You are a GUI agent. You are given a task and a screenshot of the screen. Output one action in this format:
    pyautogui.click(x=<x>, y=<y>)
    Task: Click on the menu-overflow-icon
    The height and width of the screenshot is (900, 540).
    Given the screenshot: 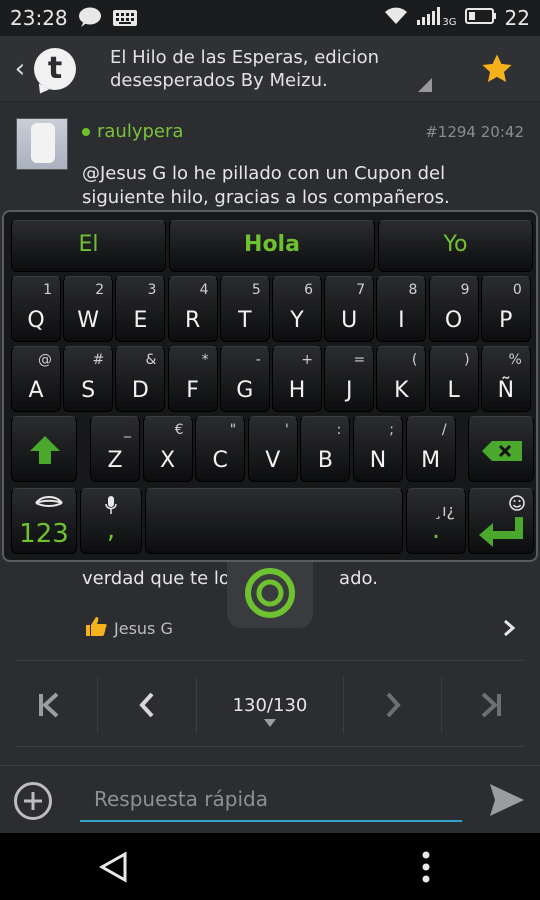 What is the action you would take?
    pyautogui.click(x=426, y=869)
    